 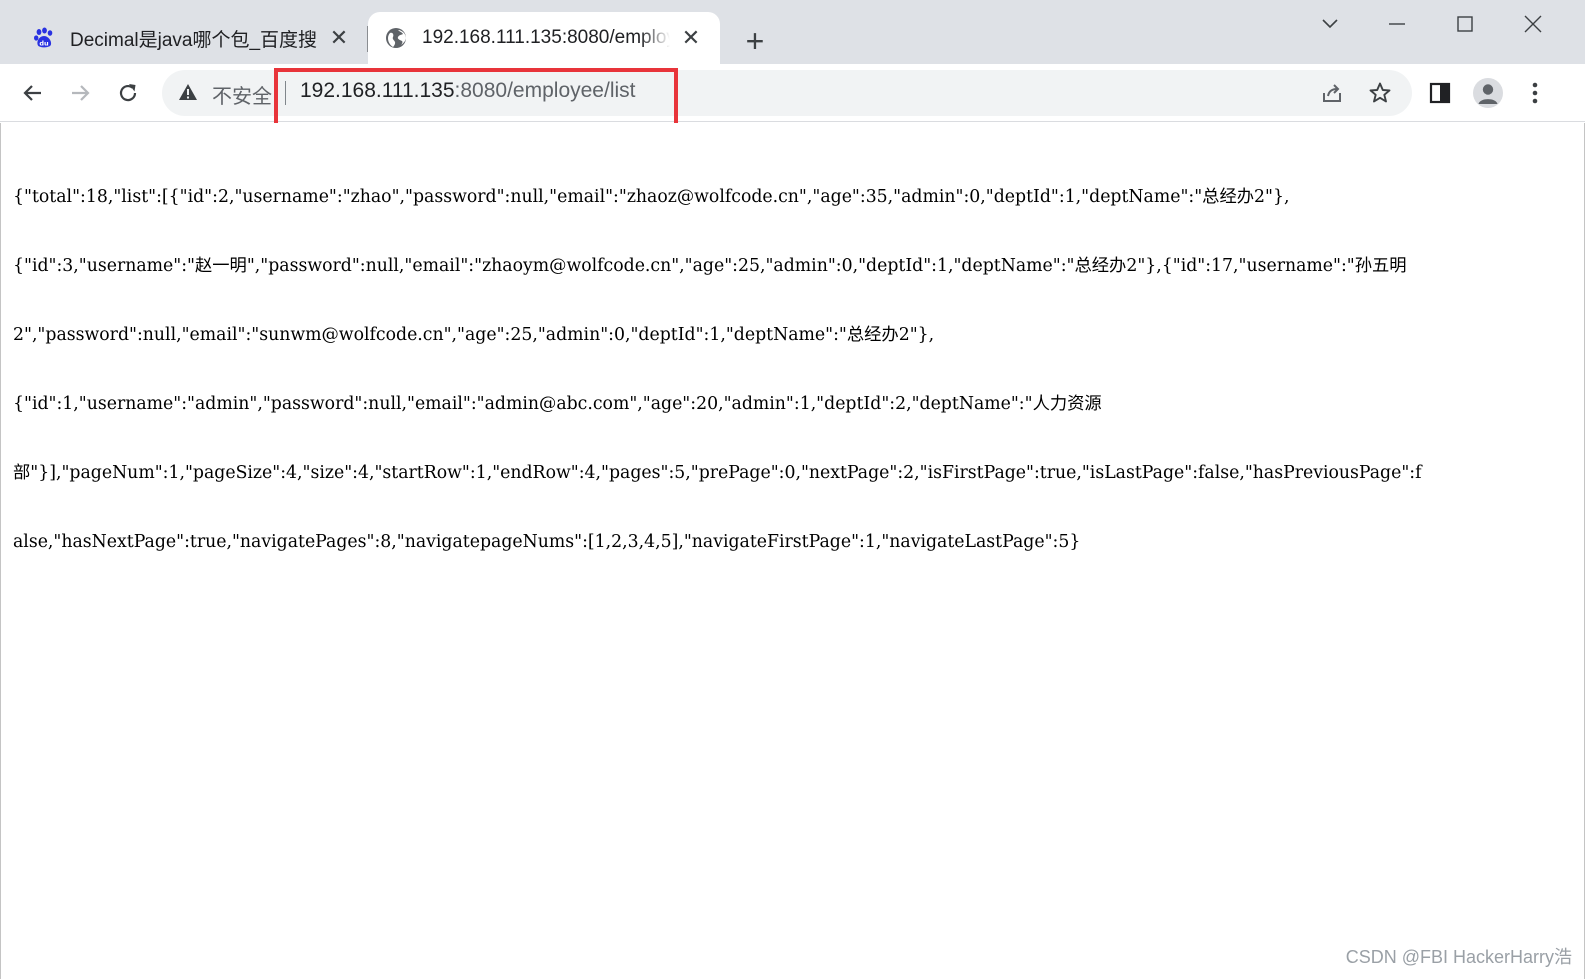 What do you see at coordinates (1465, 24) in the screenshot?
I see `maximize-icon` at bounding box center [1465, 24].